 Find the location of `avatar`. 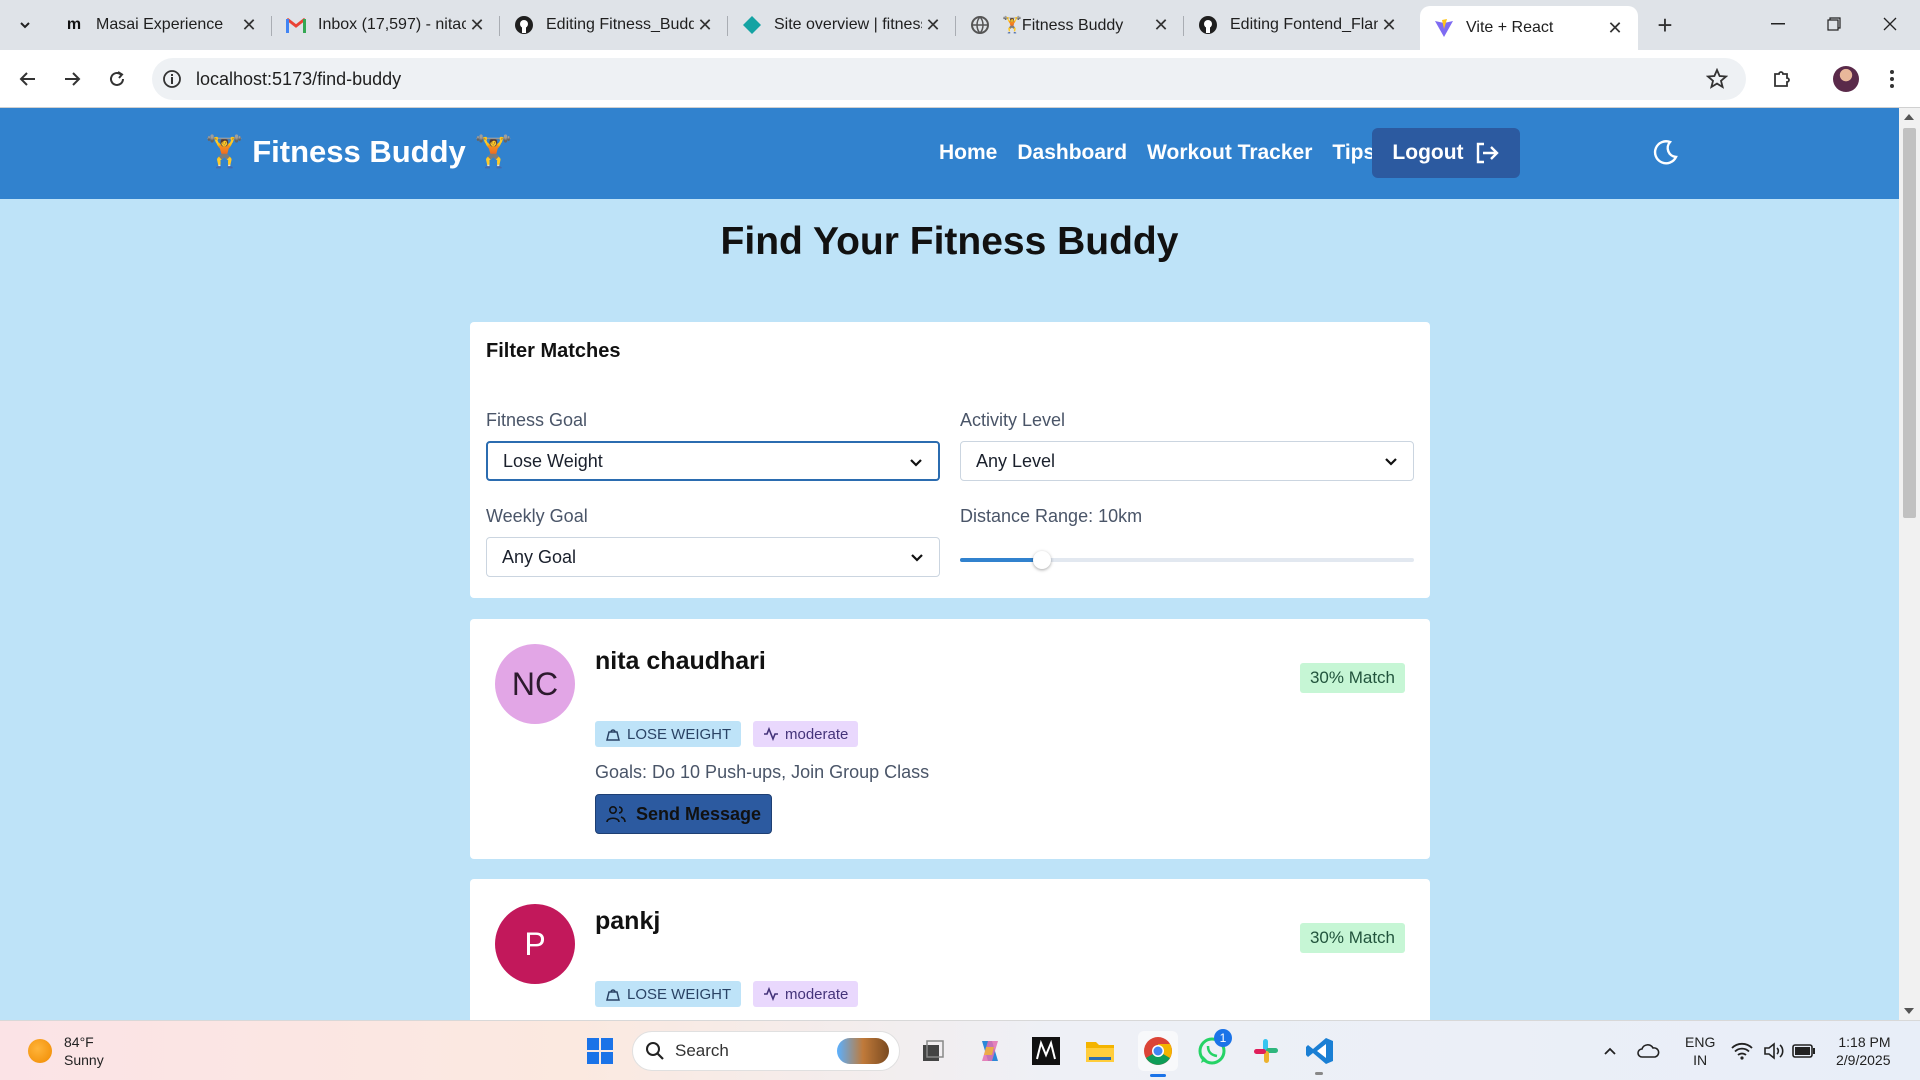

avatar is located at coordinates (1846, 79).